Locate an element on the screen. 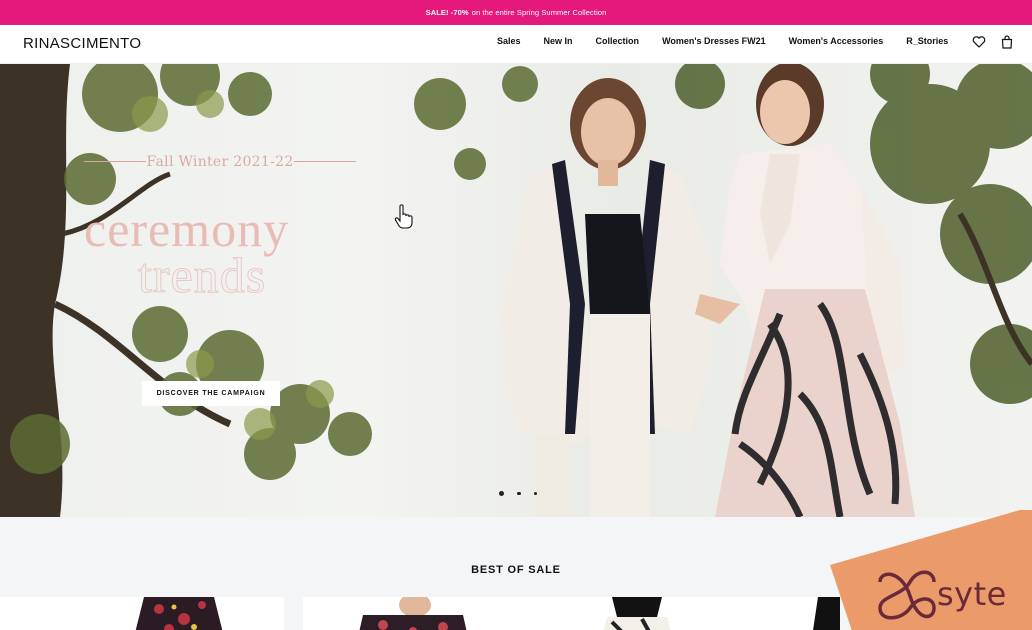 The image size is (1032, 630). site-logo: RINASCIMENTO is located at coordinates (82, 43).